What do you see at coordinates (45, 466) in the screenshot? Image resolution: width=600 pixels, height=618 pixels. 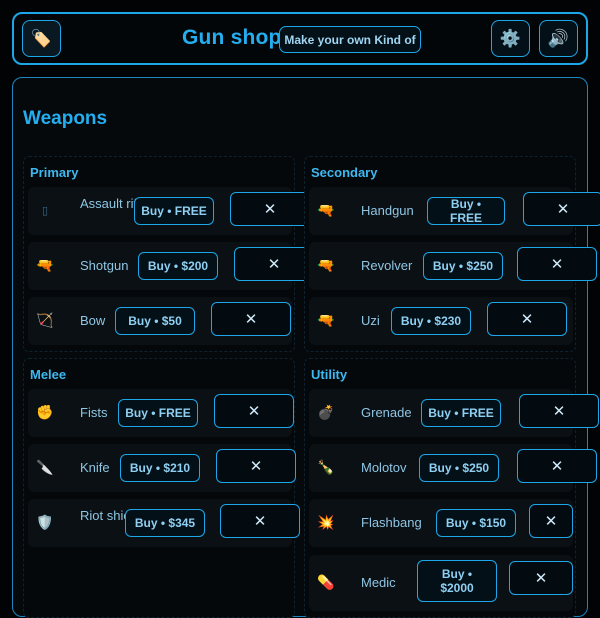 I see `knife-icon: 🔪` at bounding box center [45, 466].